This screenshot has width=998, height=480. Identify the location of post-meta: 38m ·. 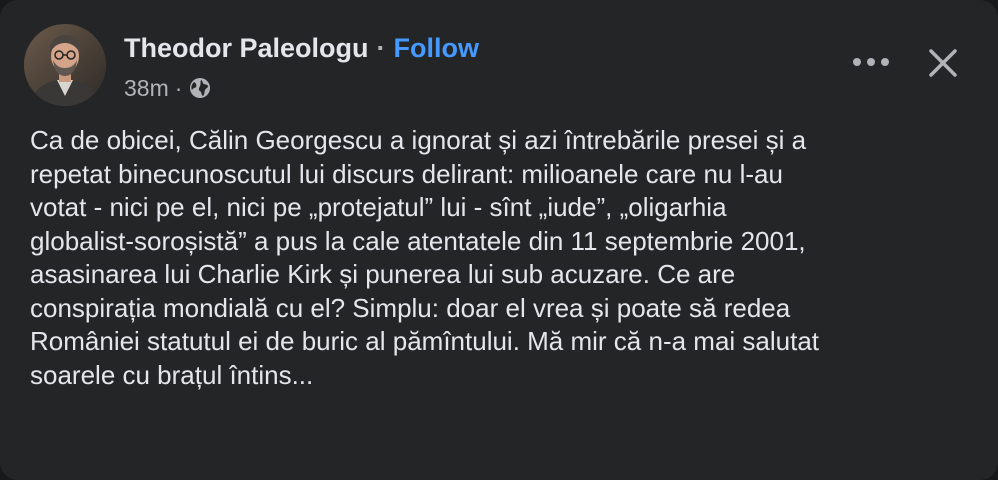
(168, 88).